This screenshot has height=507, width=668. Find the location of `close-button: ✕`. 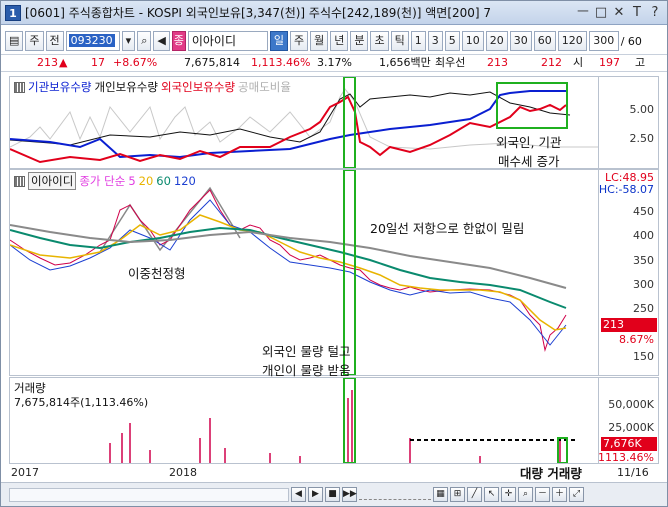

close-button: ✕ is located at coordinates (619, 12).